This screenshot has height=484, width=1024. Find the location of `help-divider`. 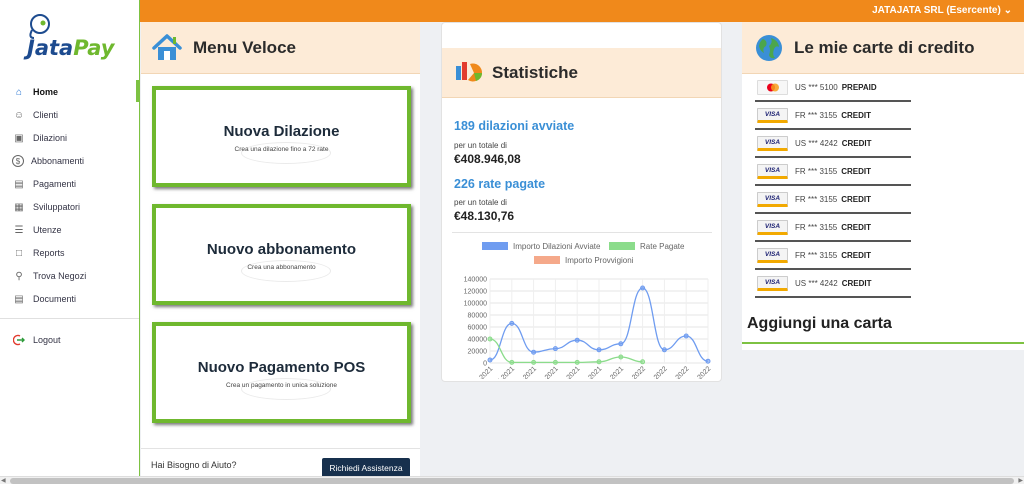

help-divider is located at coordinates (280, 448).